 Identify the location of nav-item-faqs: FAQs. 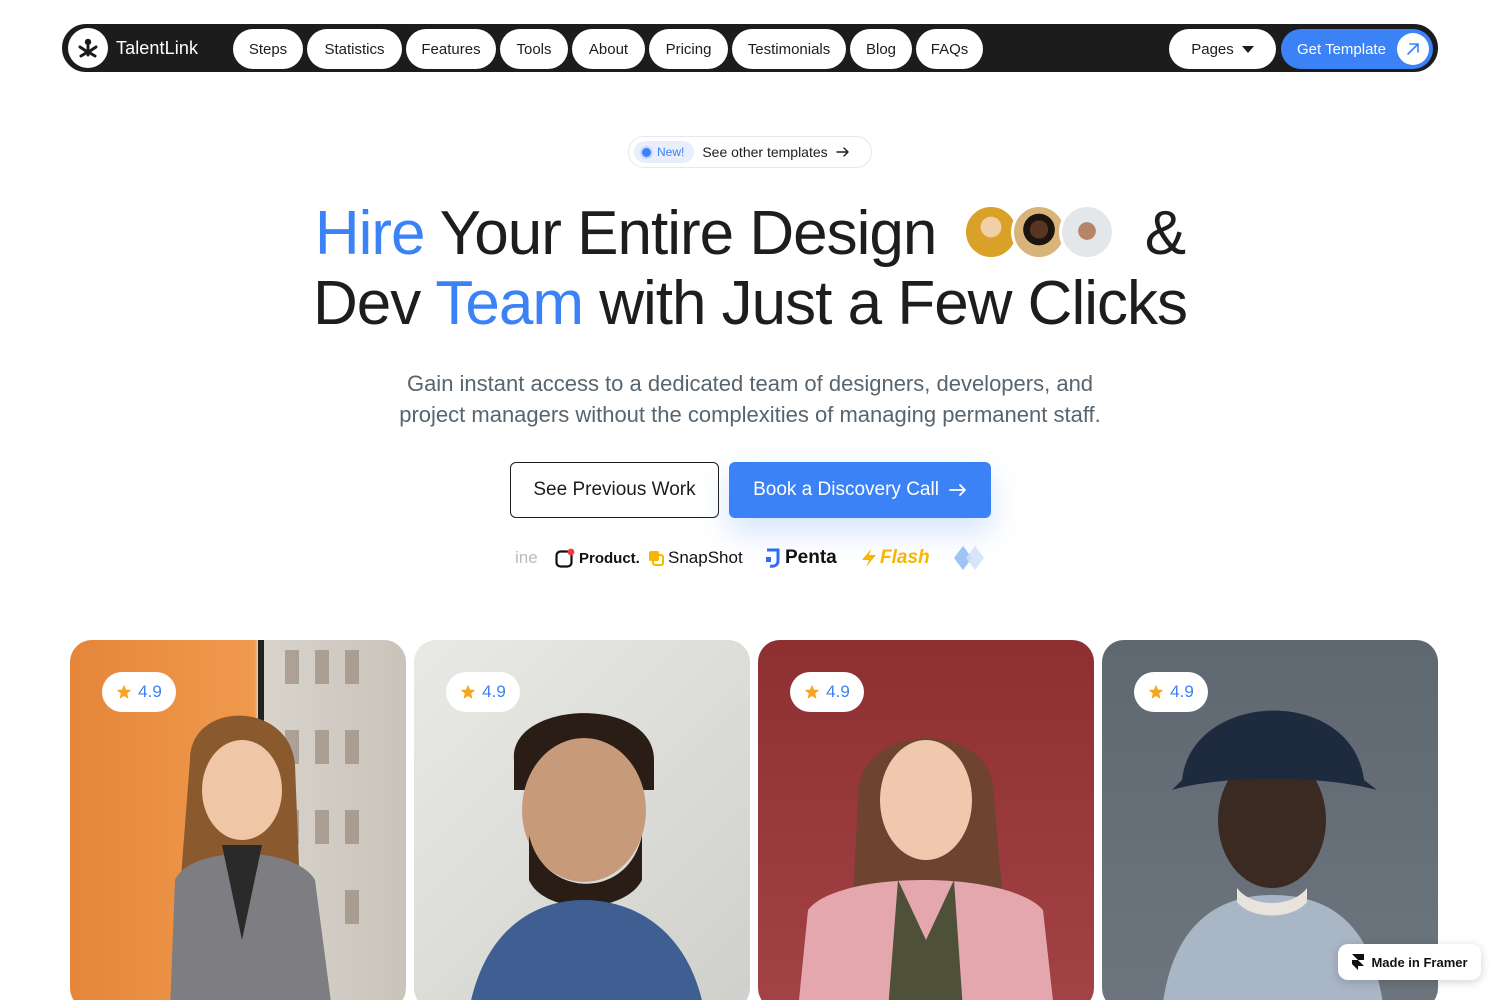
(949, 49).